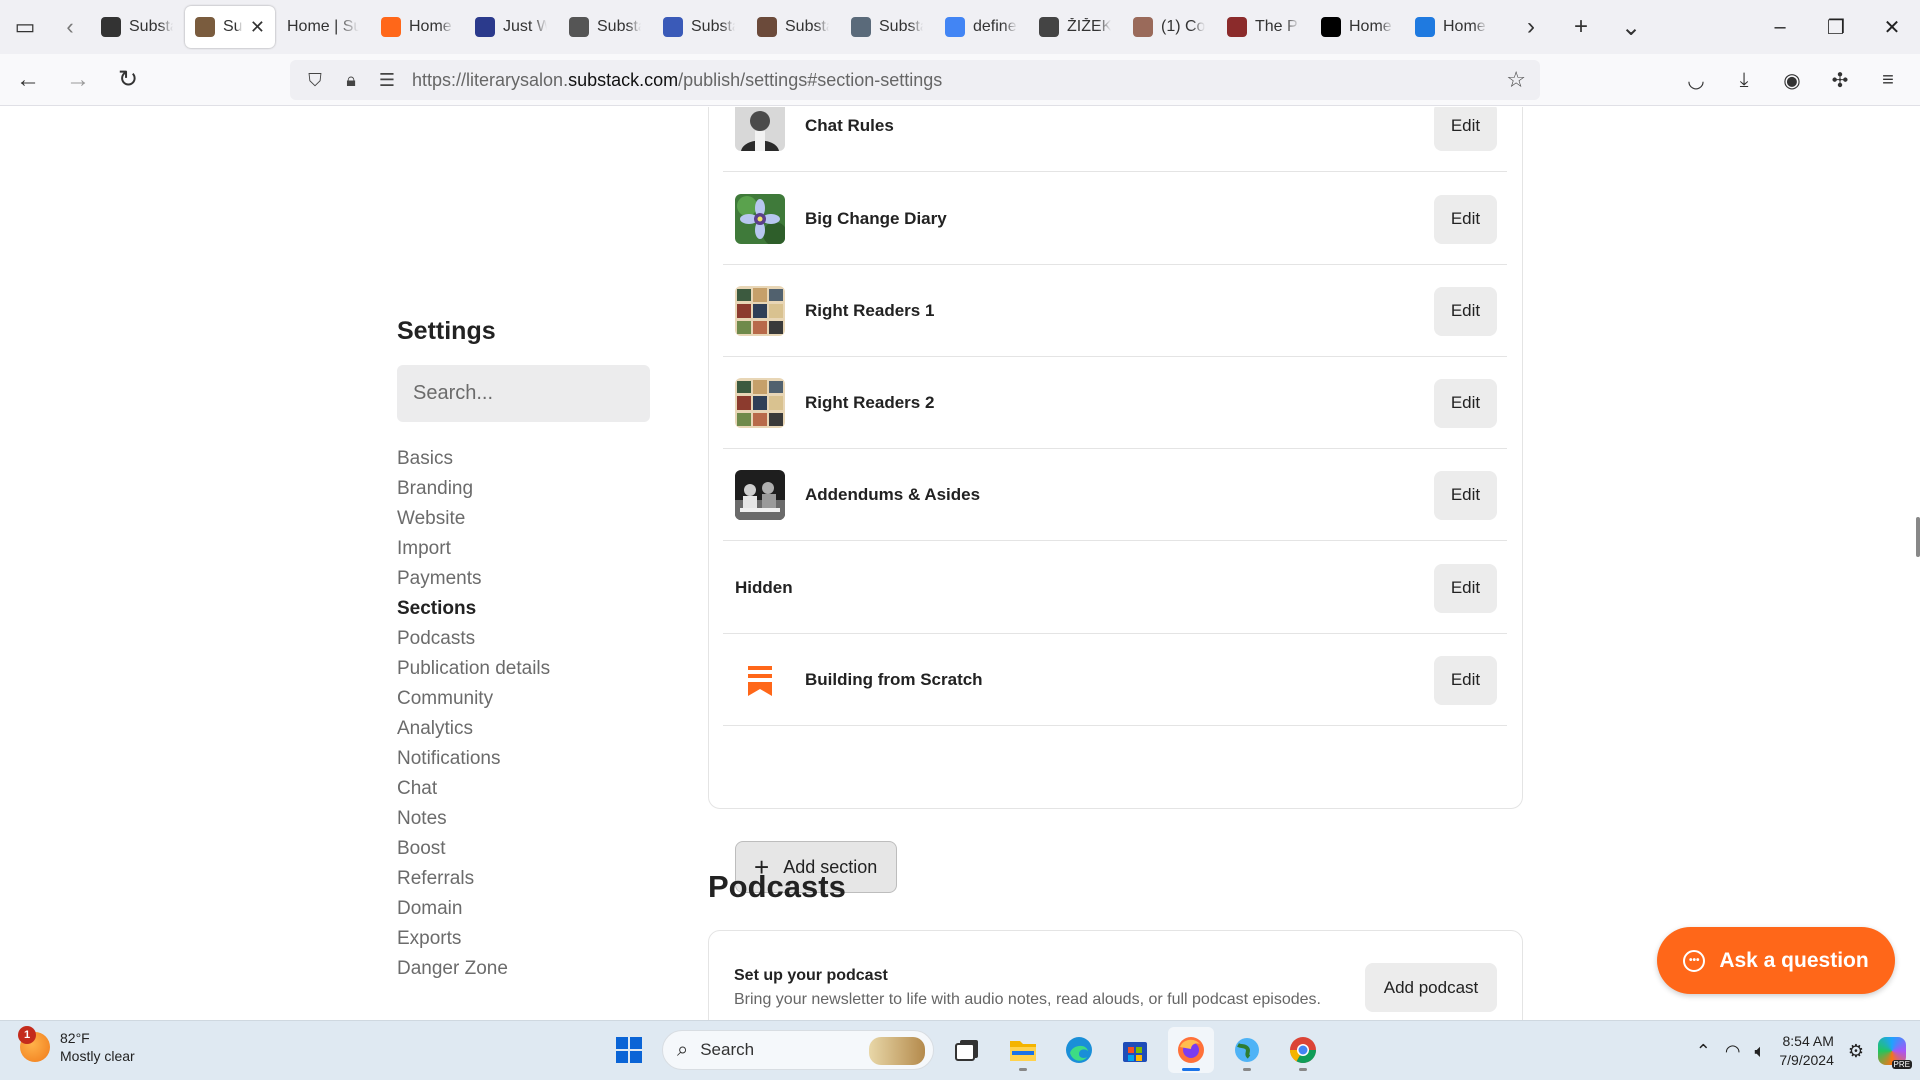  What do you see at coordinates (511, 27) in the screenshot?
I see `browser-tab: Just W` at bounding box center [511, 27].